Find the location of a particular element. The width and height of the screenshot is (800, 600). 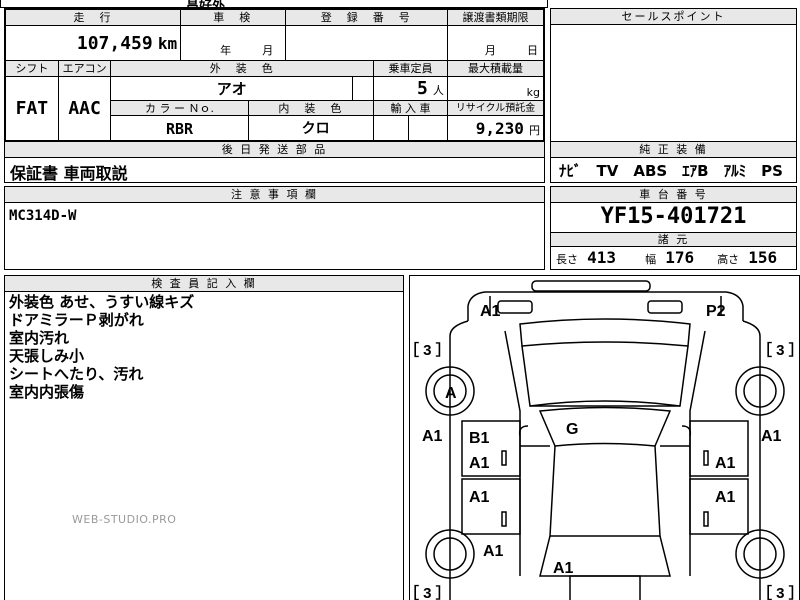

inspector-line: ドアミラーＰ剥がれ is located at coordinates (76, 320).